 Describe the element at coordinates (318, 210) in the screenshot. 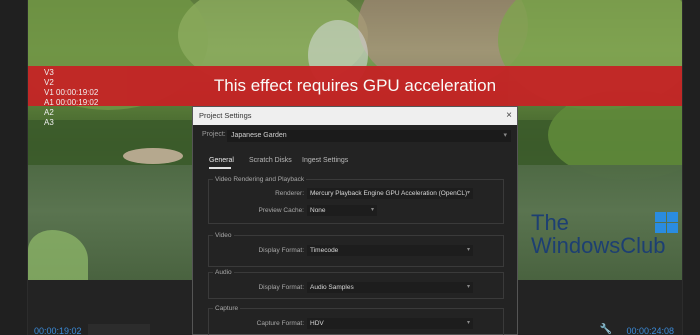

I see `preview-cache-value: None` at that location.